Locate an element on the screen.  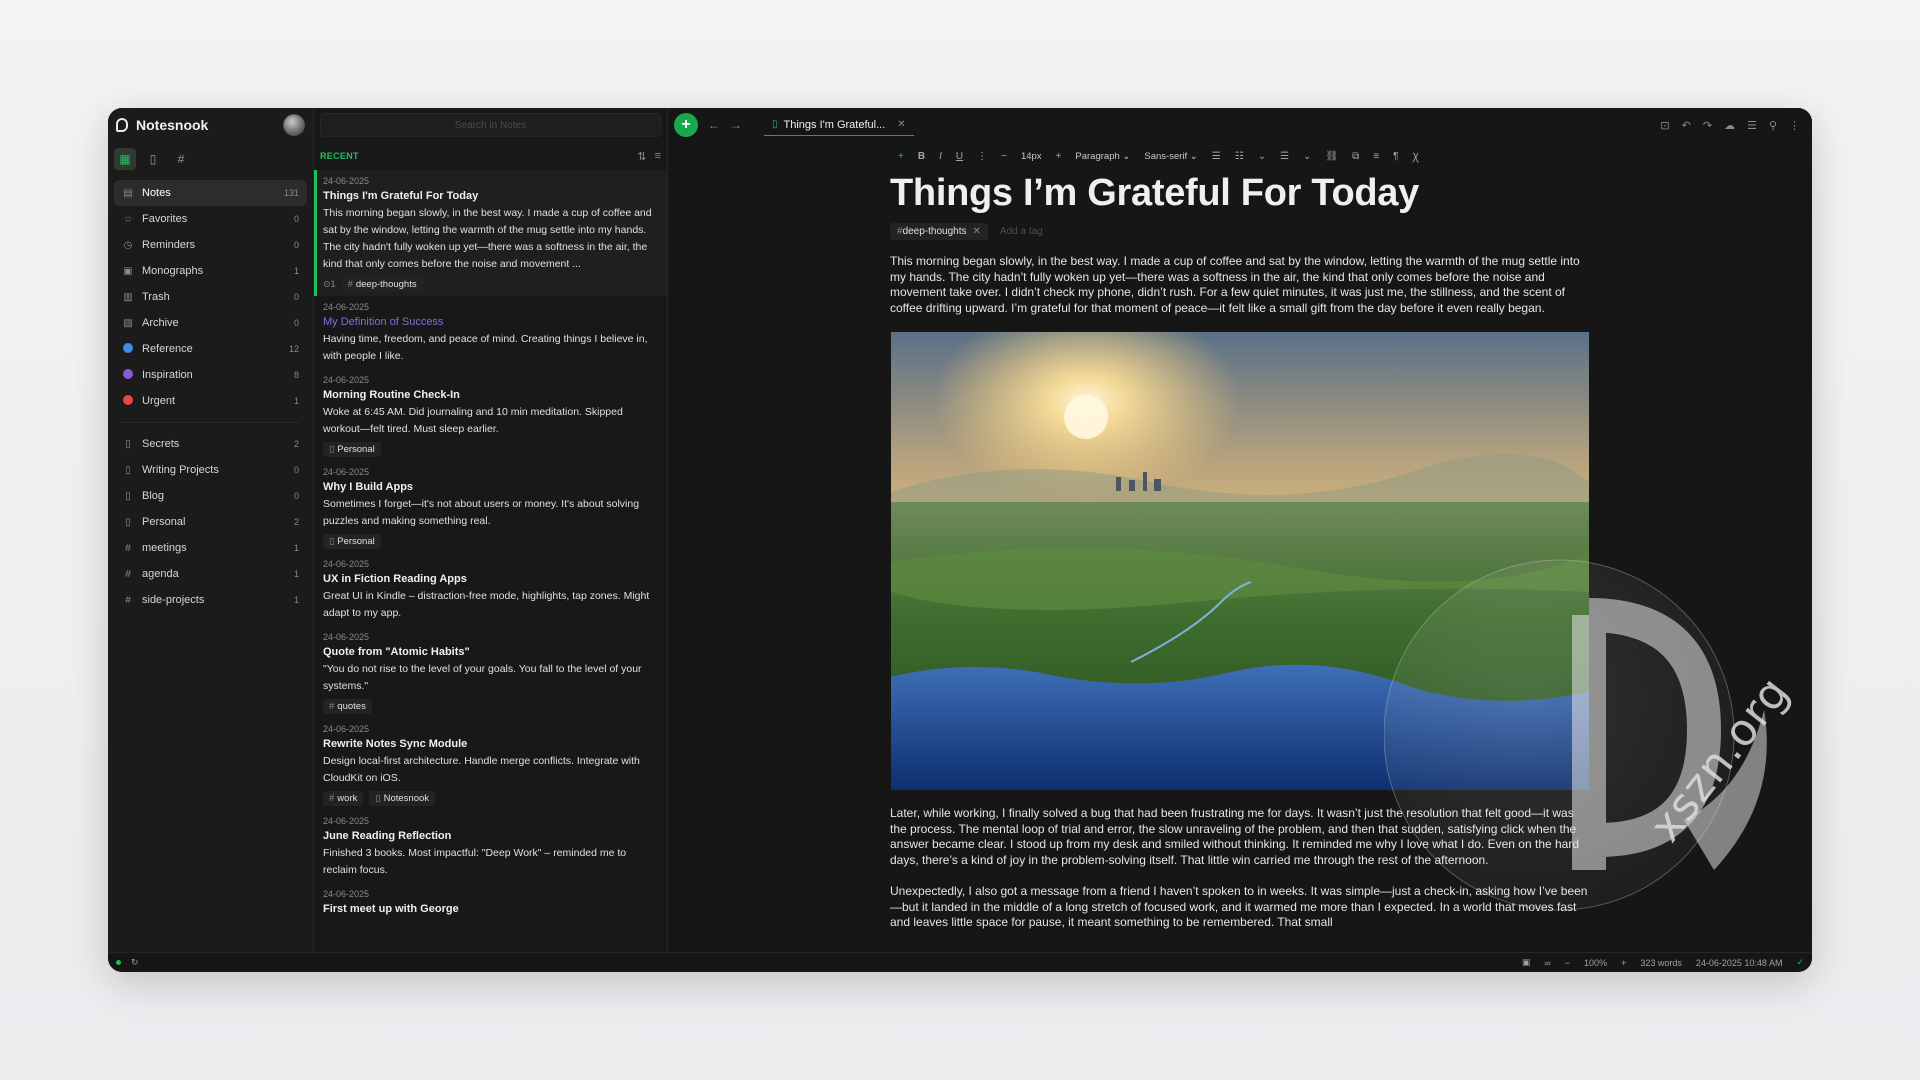
star-icon: ☆ is located at coordinates (128, 219).